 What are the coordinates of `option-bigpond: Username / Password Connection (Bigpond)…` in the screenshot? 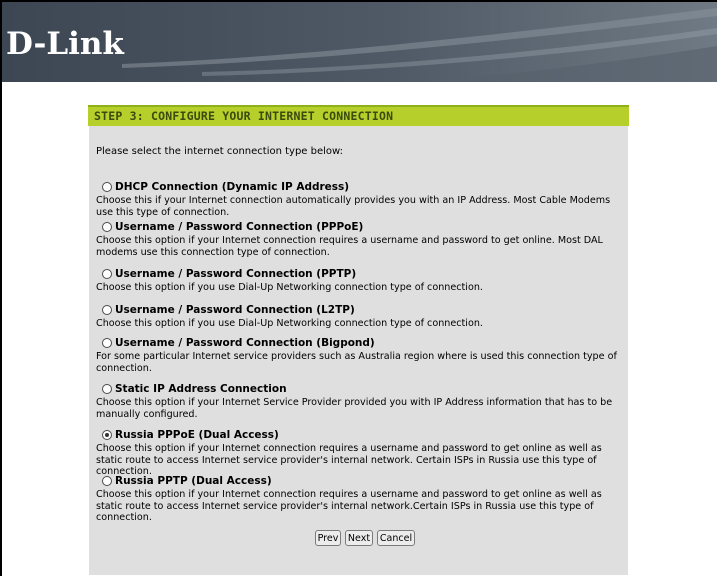 It's located at (361, 355).